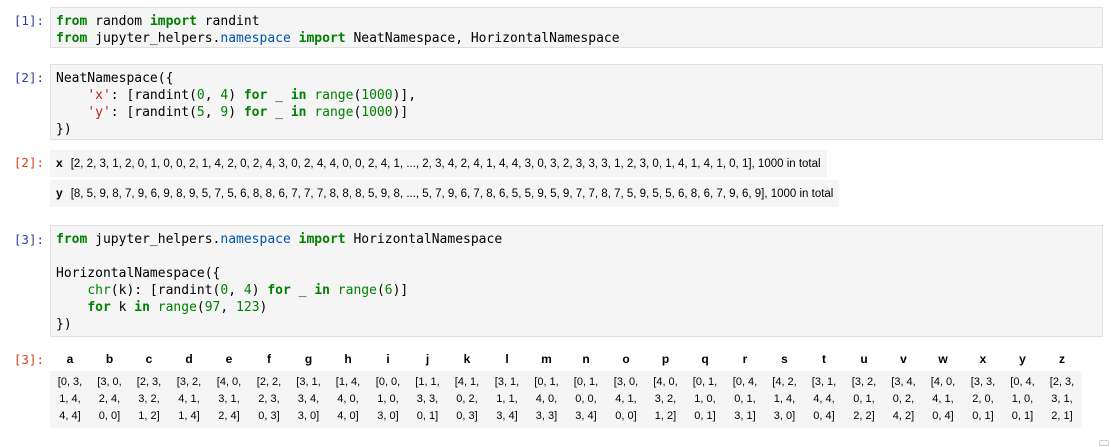  What do you see at coordinates (122, 307) in the screenshot?
I see `code-token: k` at bounding box center [122, 307].